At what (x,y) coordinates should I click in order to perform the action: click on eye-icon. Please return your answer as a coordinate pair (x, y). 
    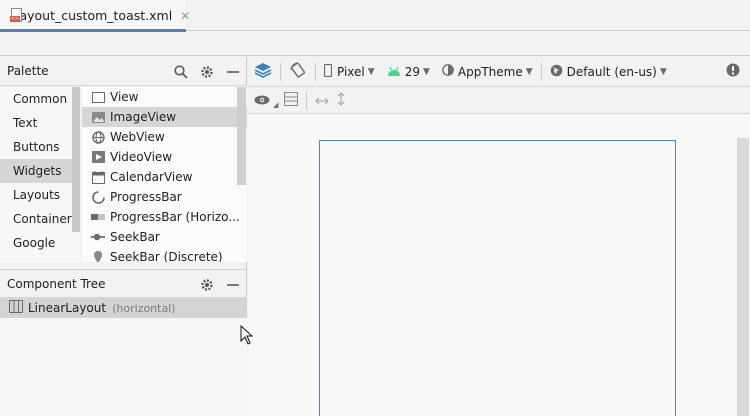
    Looking at the image, I should click on (262, 101).